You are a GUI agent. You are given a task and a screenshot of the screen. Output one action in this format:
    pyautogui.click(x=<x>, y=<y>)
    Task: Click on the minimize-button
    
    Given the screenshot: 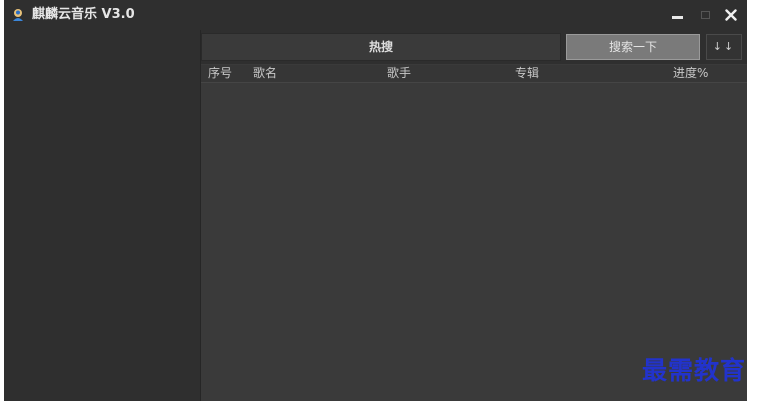 What is the action you would take?
    pyautogui.click(x=677, y=15)
    